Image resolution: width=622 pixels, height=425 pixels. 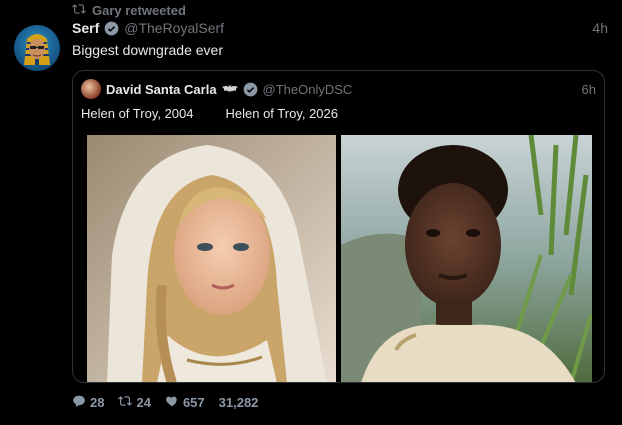 I want to click on tweet-time: 4h, so click(x=600, y=28).